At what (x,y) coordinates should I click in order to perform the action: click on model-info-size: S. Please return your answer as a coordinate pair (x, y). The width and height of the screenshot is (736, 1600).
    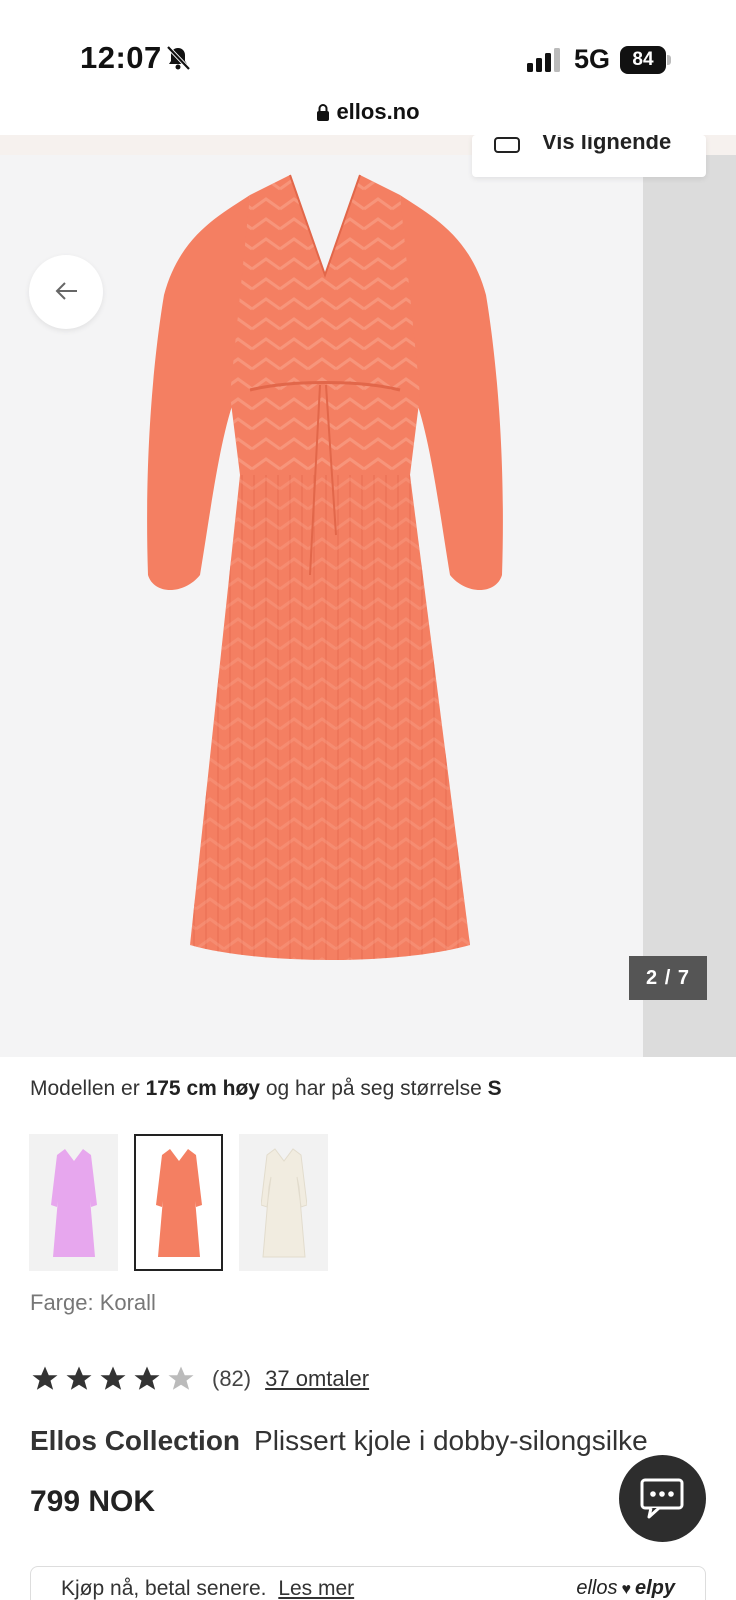
    Looking at the image, I should click on (494, 1088).